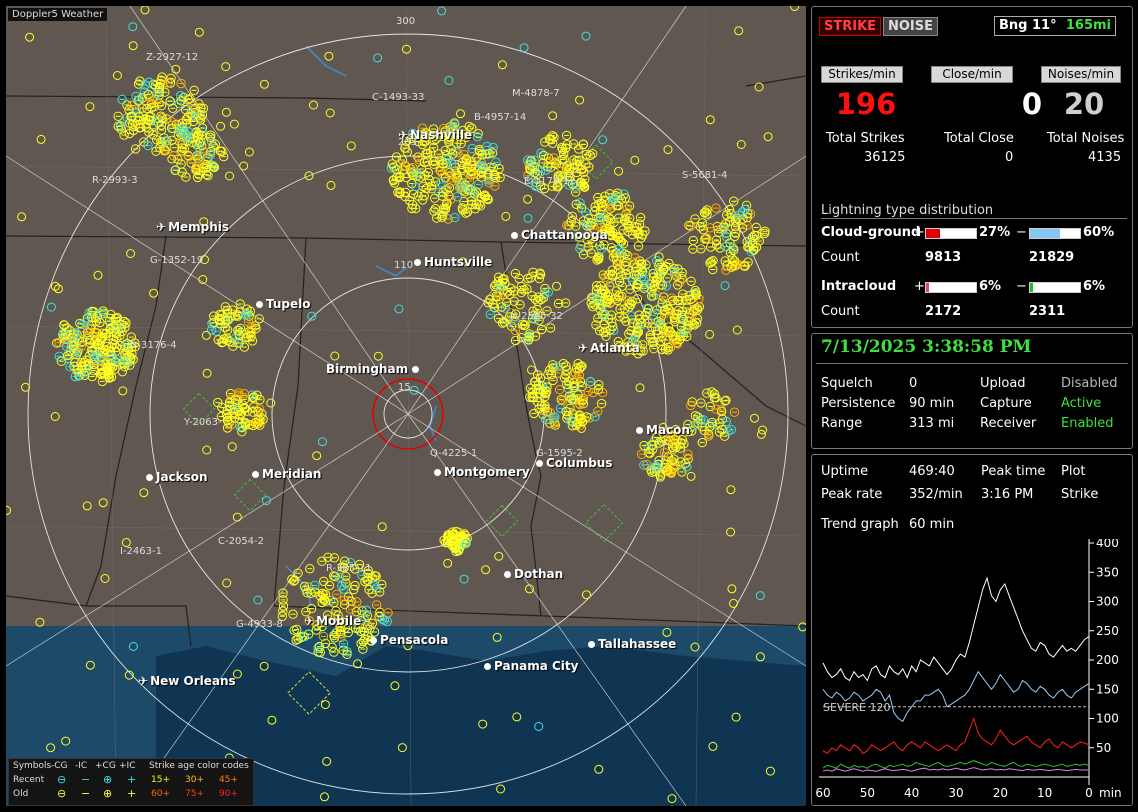  I want to click on storm-cell-label: C-2054-2, so click(241, 541).